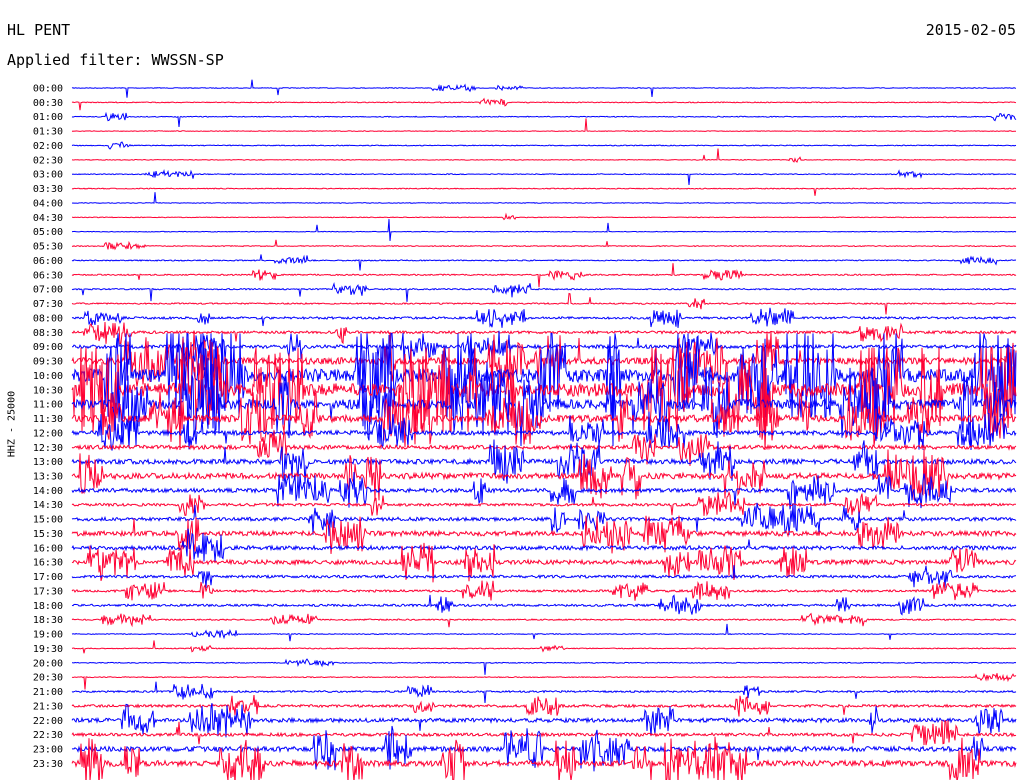  What do you see at coordinates (48, 692) in the screenshot?
I see `time-tick-label: 21:00` at bounding box center [48, 692].